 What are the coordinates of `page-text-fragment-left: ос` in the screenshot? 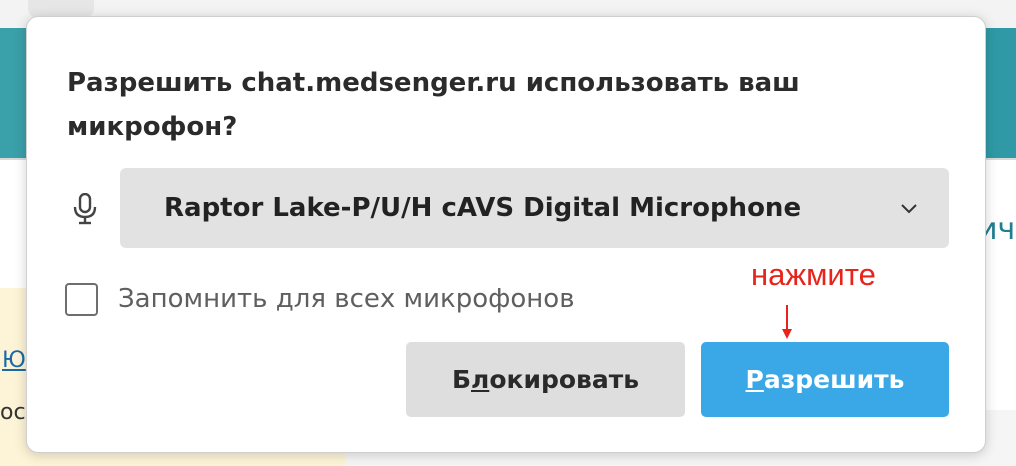 It's located at (13, 412).